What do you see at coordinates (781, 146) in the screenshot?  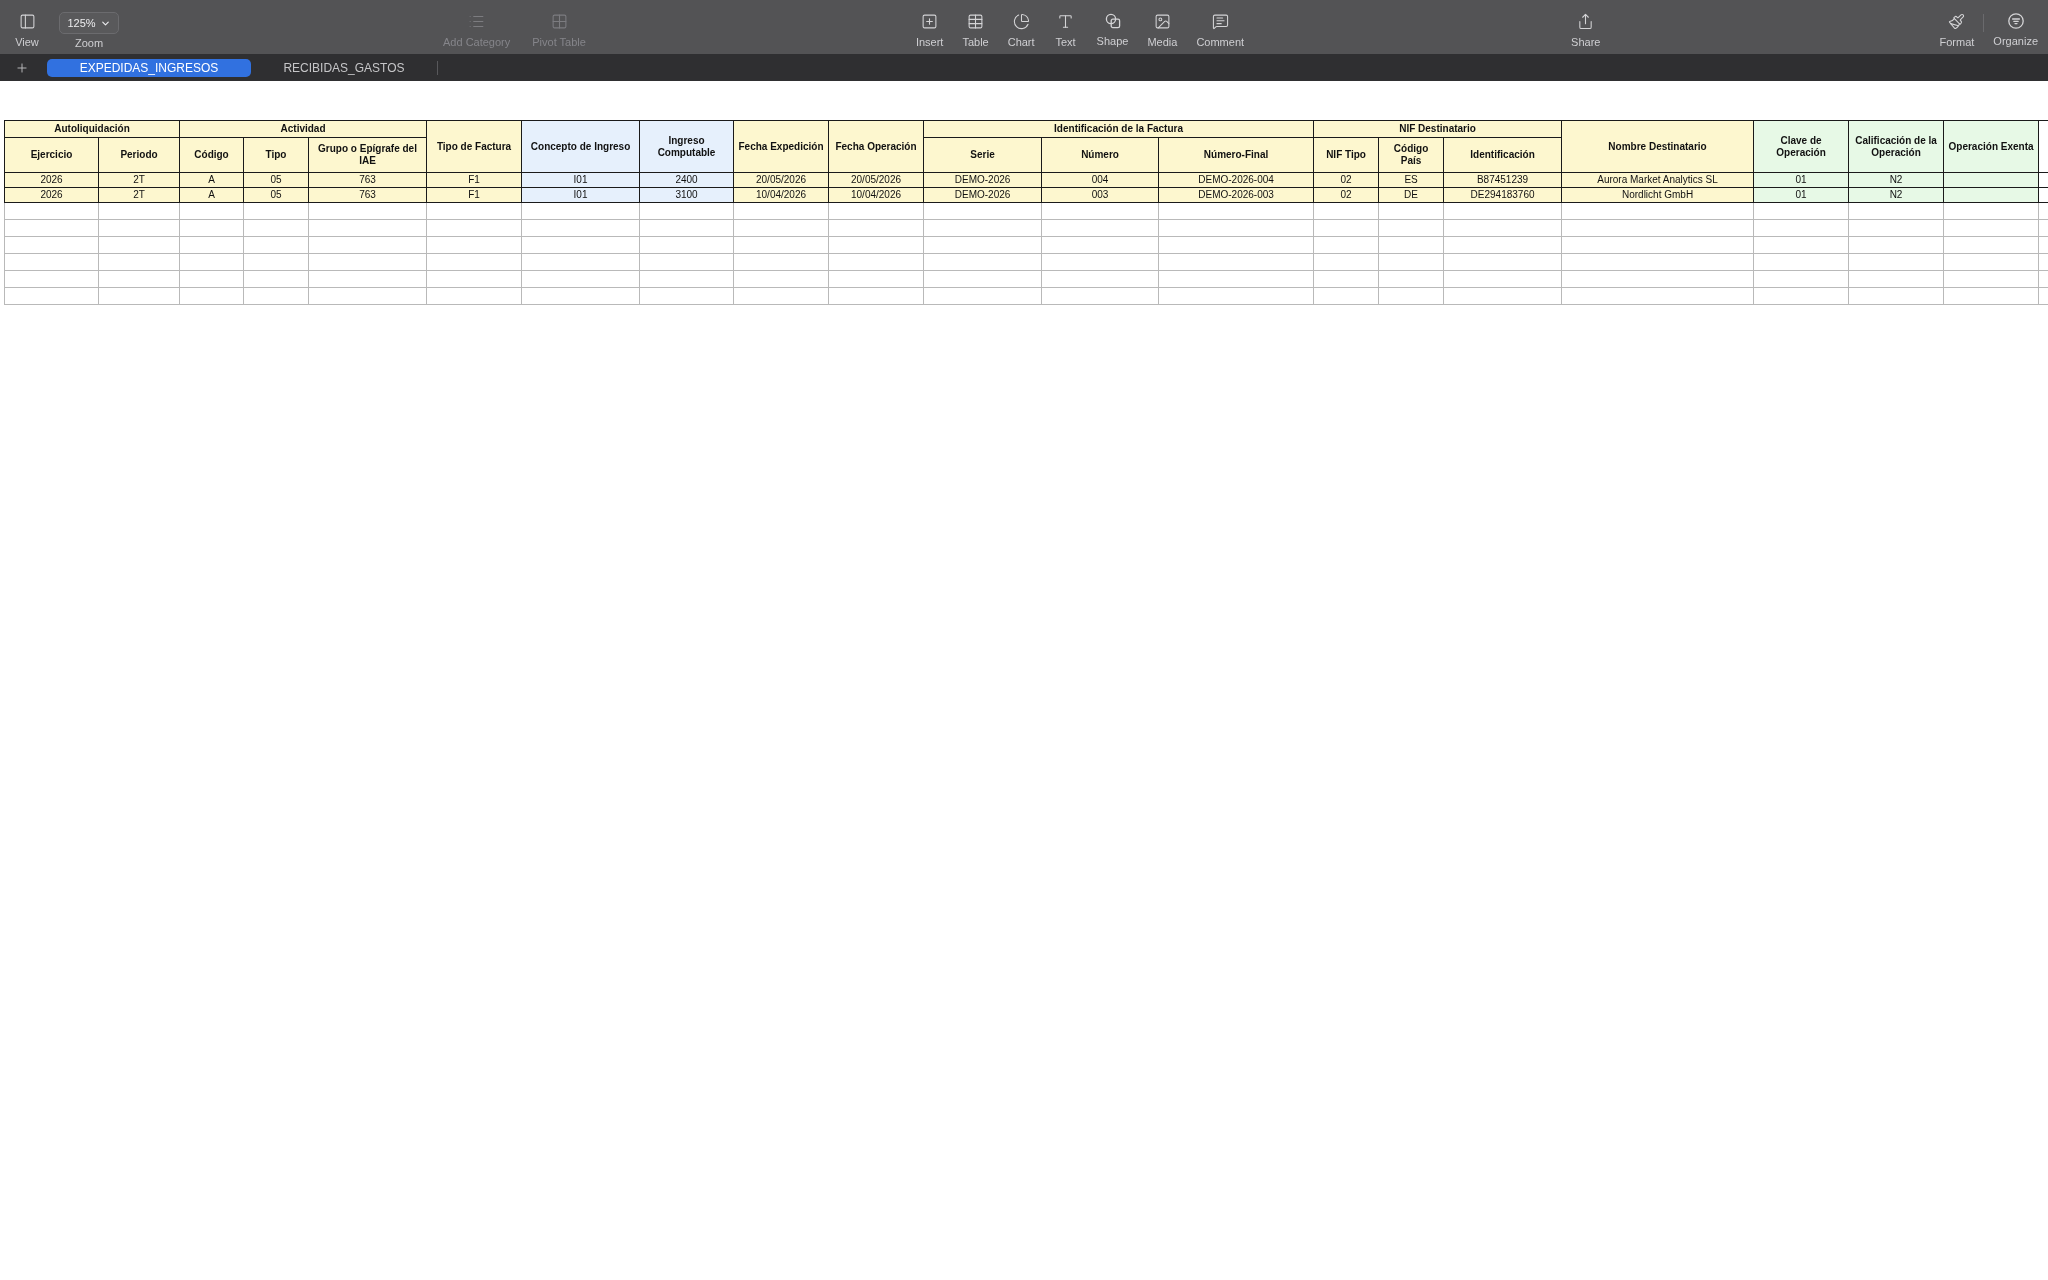 I see `column-header: Fecha Expedición` at bounding box center [781, 146].